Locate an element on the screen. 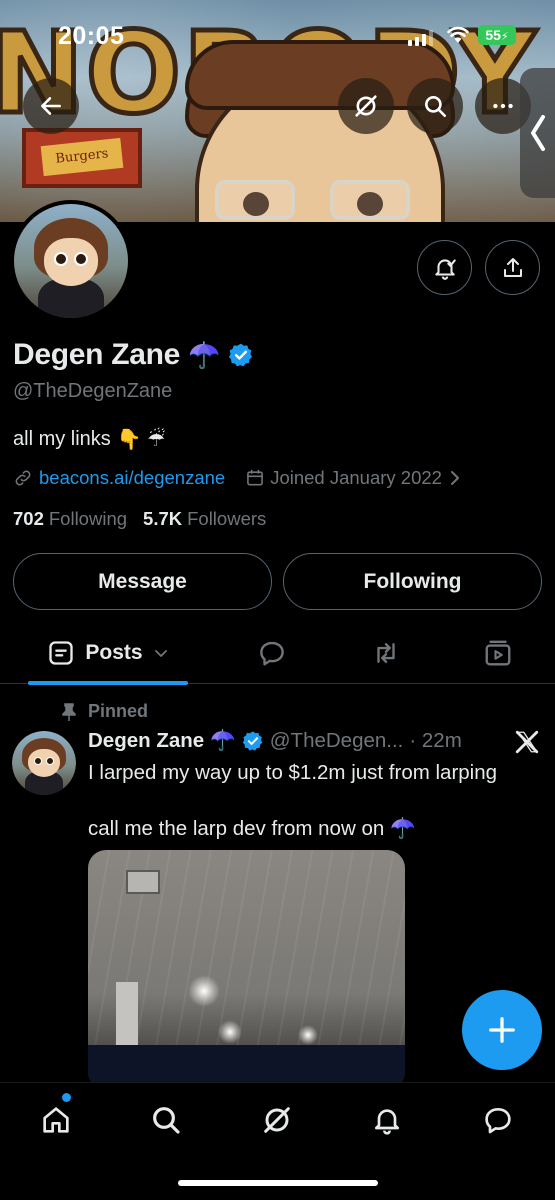 This screenshot has height=1200, width=555. name-emoji: ☂️ is located at coordinates (204, 354).